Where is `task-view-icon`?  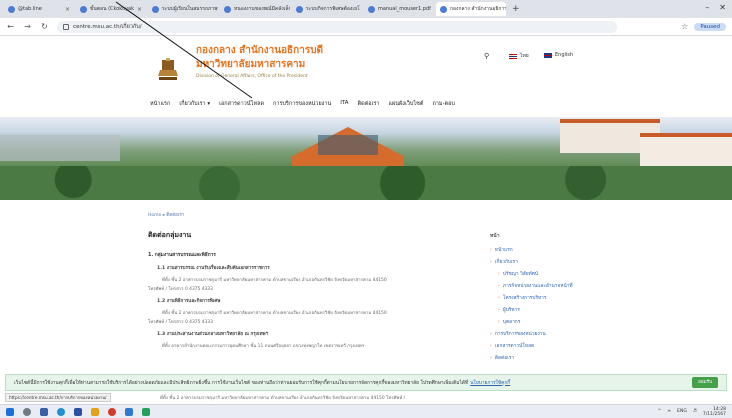
task-view-icon is located at coordinates (44, 411).